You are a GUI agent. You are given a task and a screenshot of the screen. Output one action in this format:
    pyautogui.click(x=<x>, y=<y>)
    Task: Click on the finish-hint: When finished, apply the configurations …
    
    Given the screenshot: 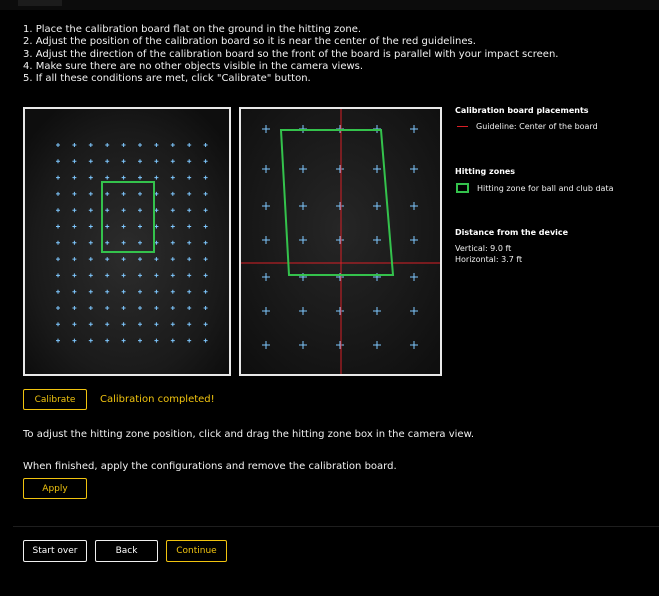 What is the action you would take?
    pyautogui.click(x=210, y=466)
    